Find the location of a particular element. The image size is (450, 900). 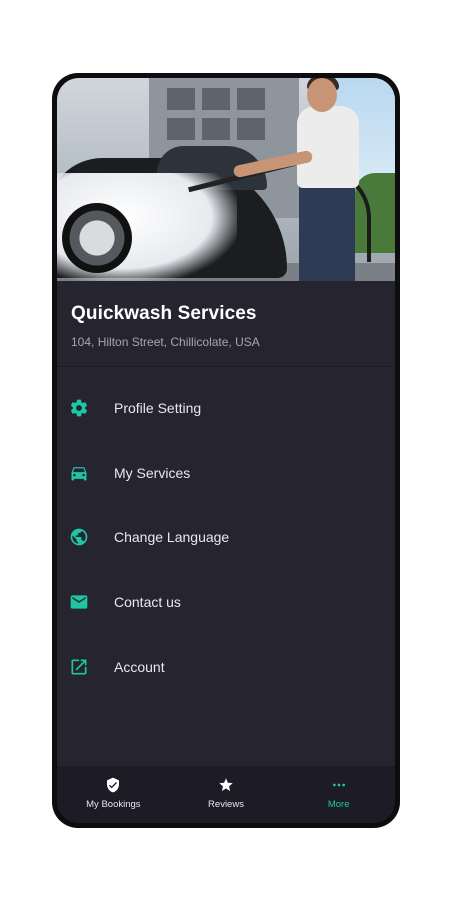

globe-icon is located at coordinates (79, 537).